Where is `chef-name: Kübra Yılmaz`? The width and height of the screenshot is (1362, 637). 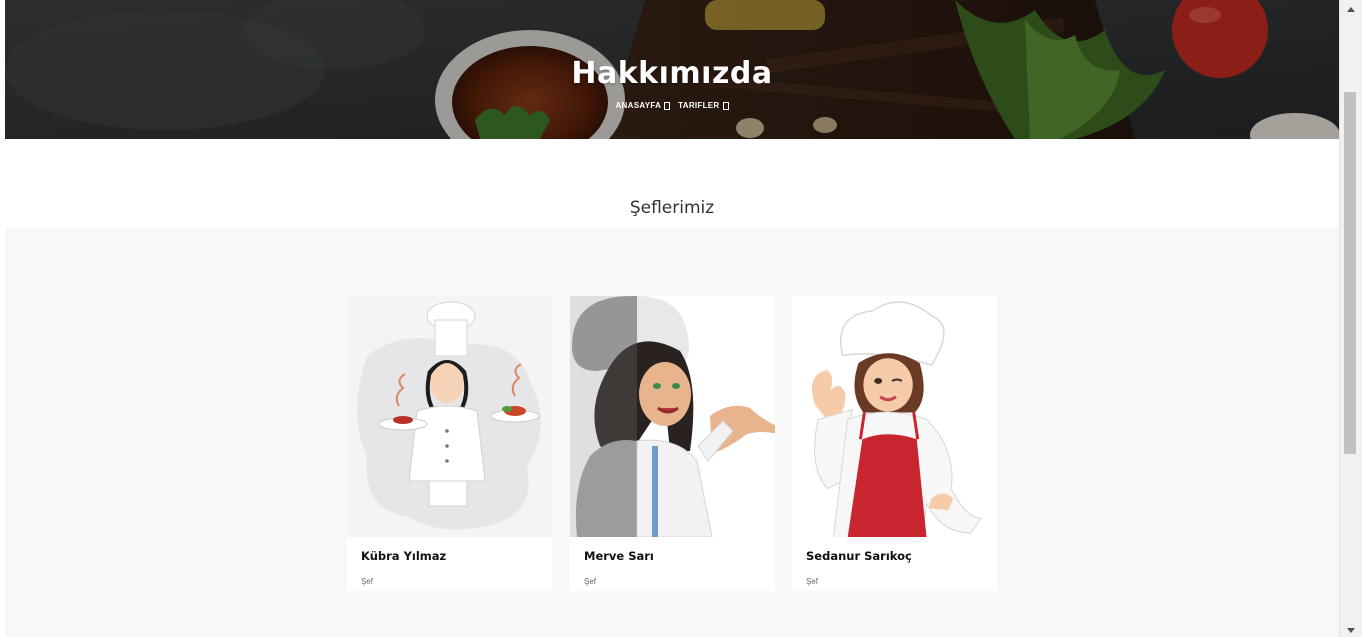 chef-name: Kübra Yılmaz is located at coordinates (404, 556).